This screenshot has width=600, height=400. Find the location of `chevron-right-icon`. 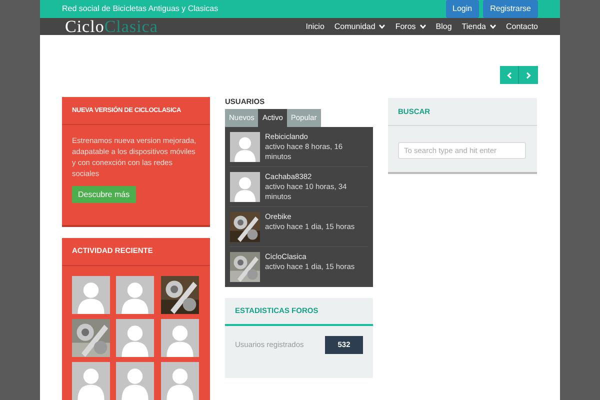

chevron-right-icon is located at coordinates (528, 75).